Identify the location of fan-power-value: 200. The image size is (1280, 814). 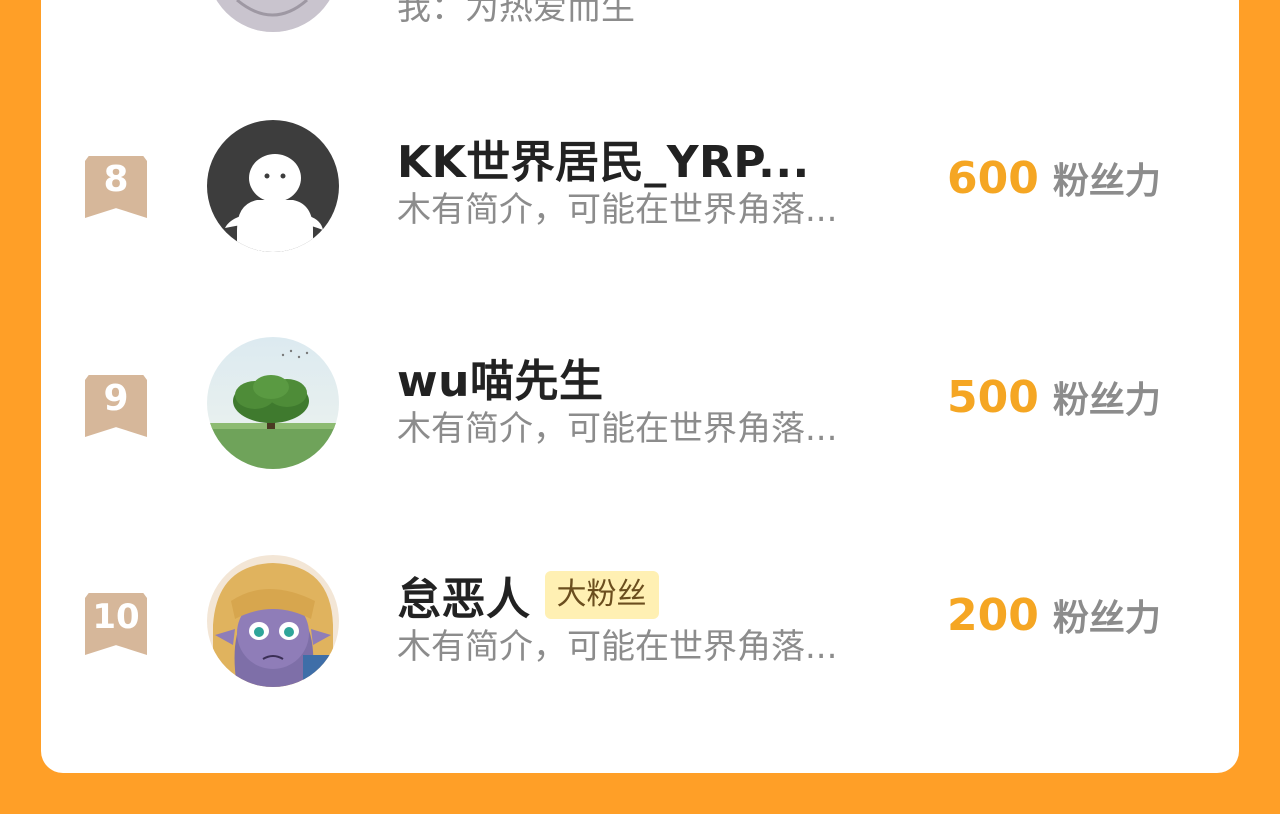
(993, 615).